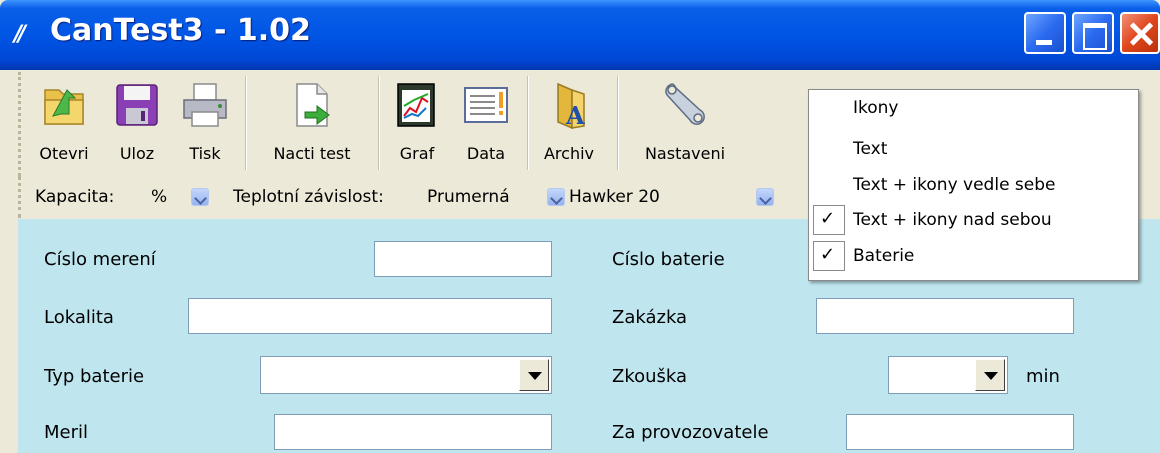  What do you see at coordinates (685, 105) in the screenshot?
I see `wrench-icon` at bounding box center [685, 105].